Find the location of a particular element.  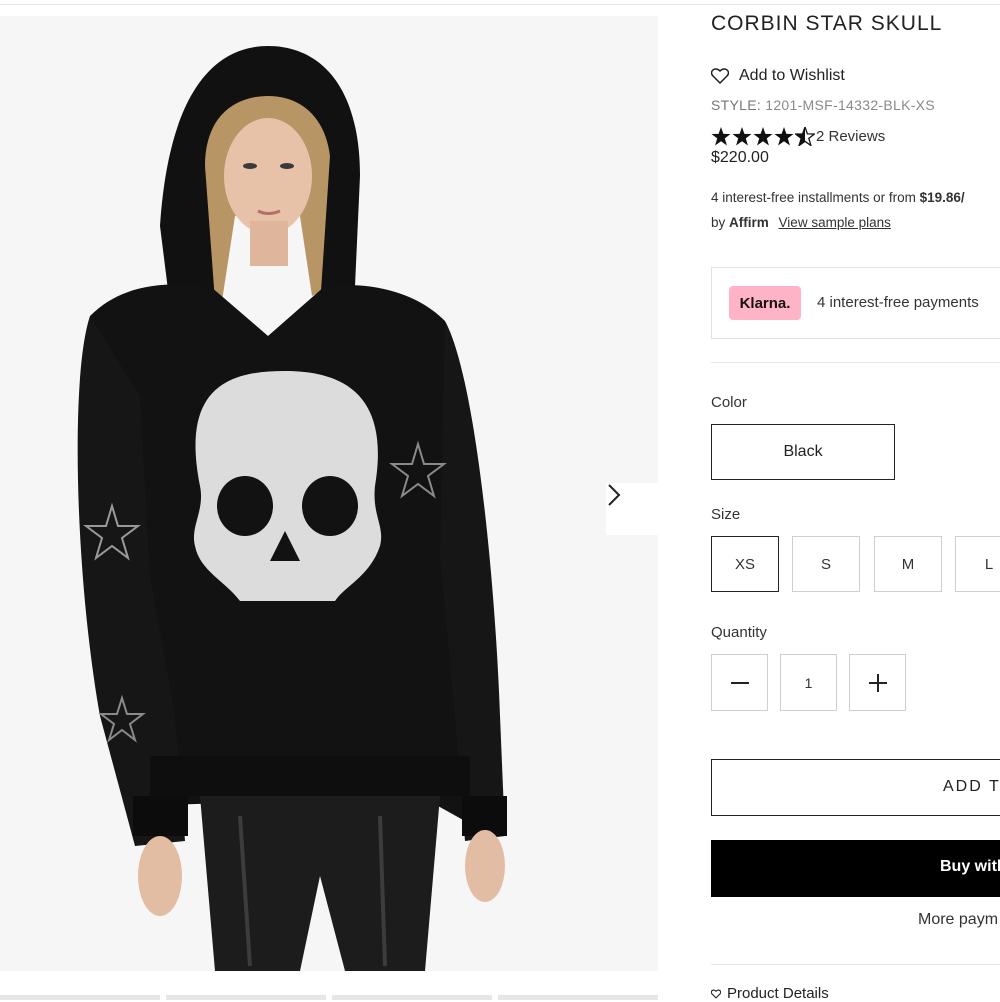

more-payment-options-link: More paym is located at coordinates (958, 920).